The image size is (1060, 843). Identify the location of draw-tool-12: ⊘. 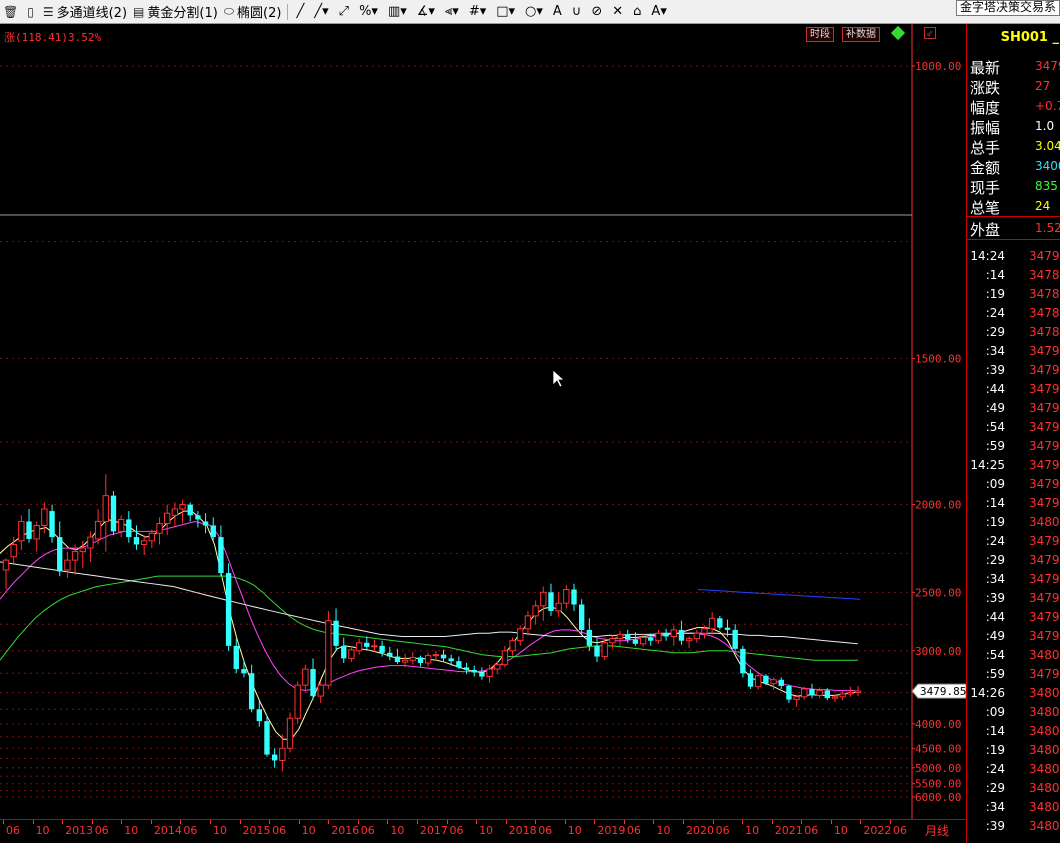
(596, 12).